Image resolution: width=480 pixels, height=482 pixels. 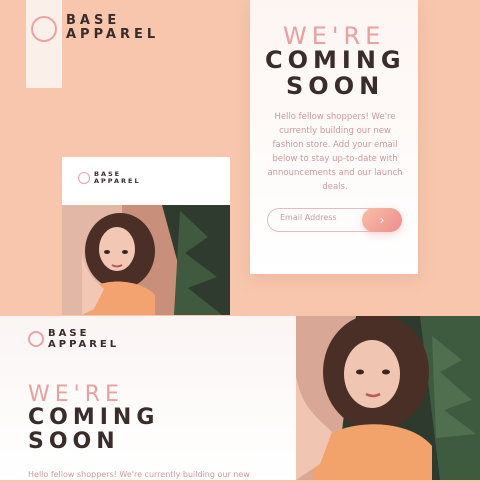 I want to click on submit-button: ›, so click(x=382, y=220).